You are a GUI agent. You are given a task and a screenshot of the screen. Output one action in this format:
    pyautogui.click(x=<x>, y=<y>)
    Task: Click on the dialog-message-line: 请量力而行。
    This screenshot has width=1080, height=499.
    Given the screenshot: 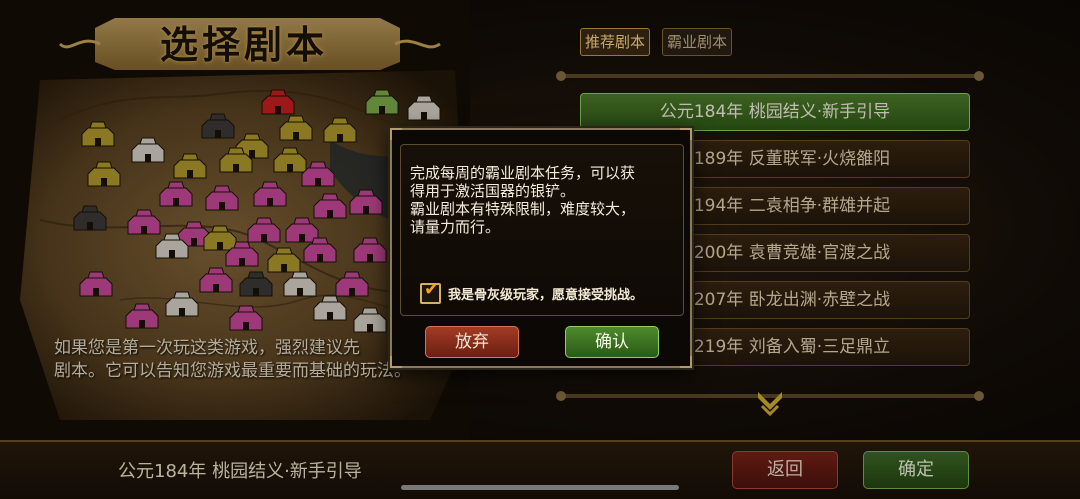 What is the action you would take?
    pyautogui.click(x=455, y=227)
    